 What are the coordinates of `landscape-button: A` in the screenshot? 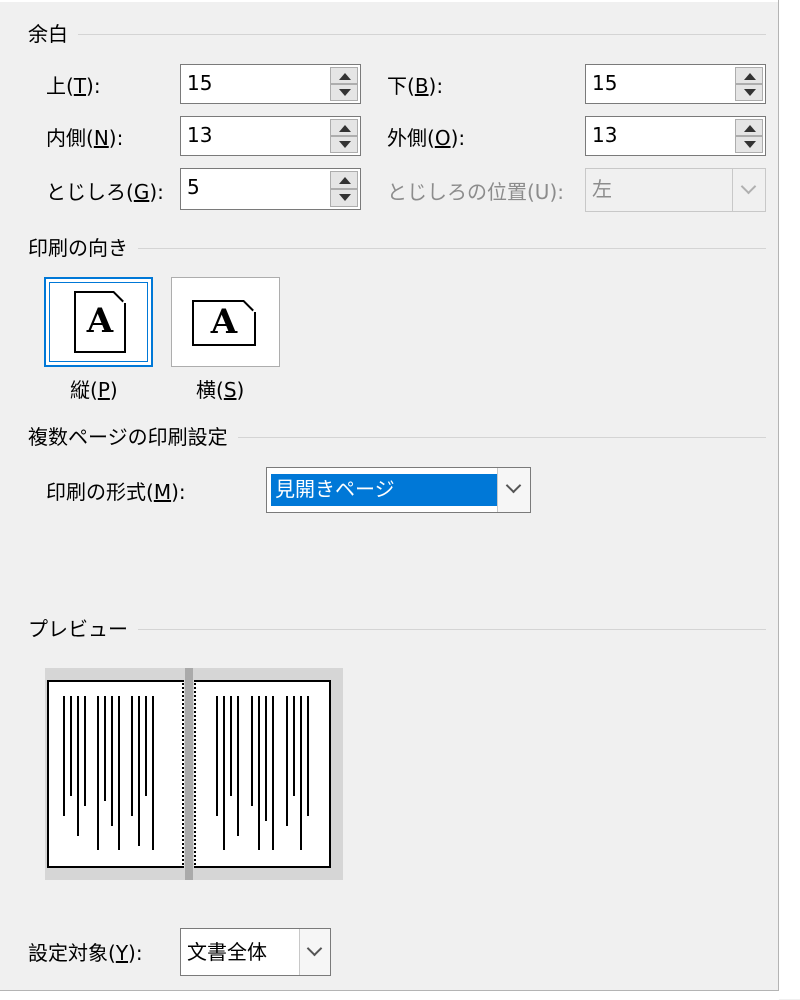 It's located at (225, 322).